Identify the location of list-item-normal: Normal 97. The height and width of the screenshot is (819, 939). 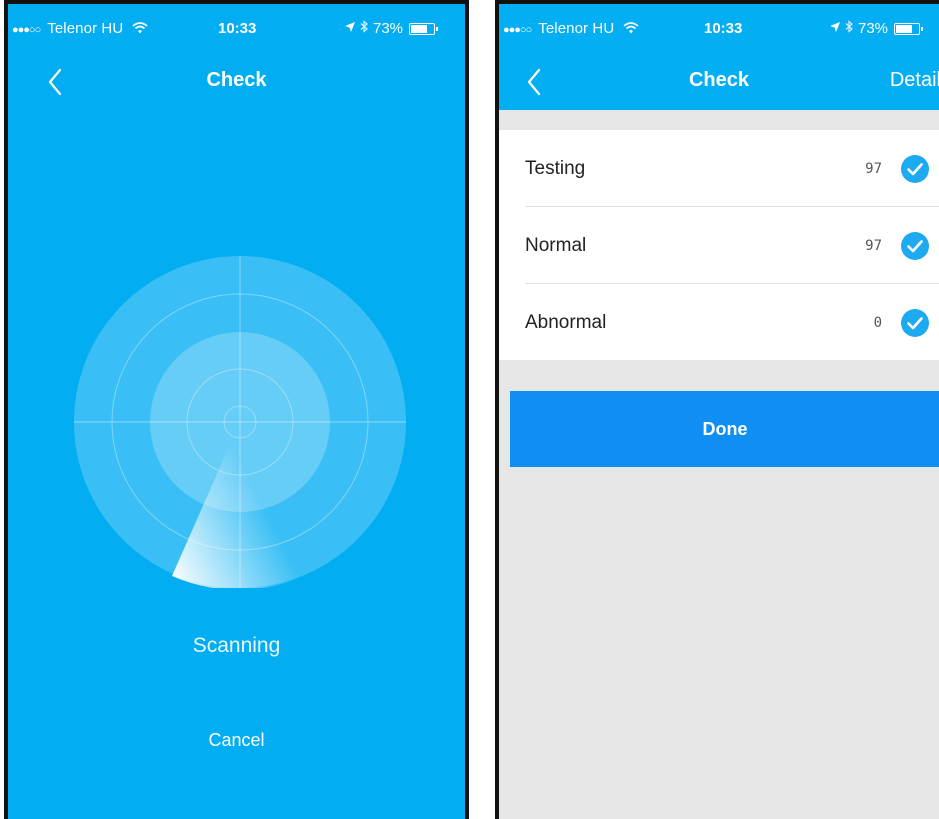
(719, 245).